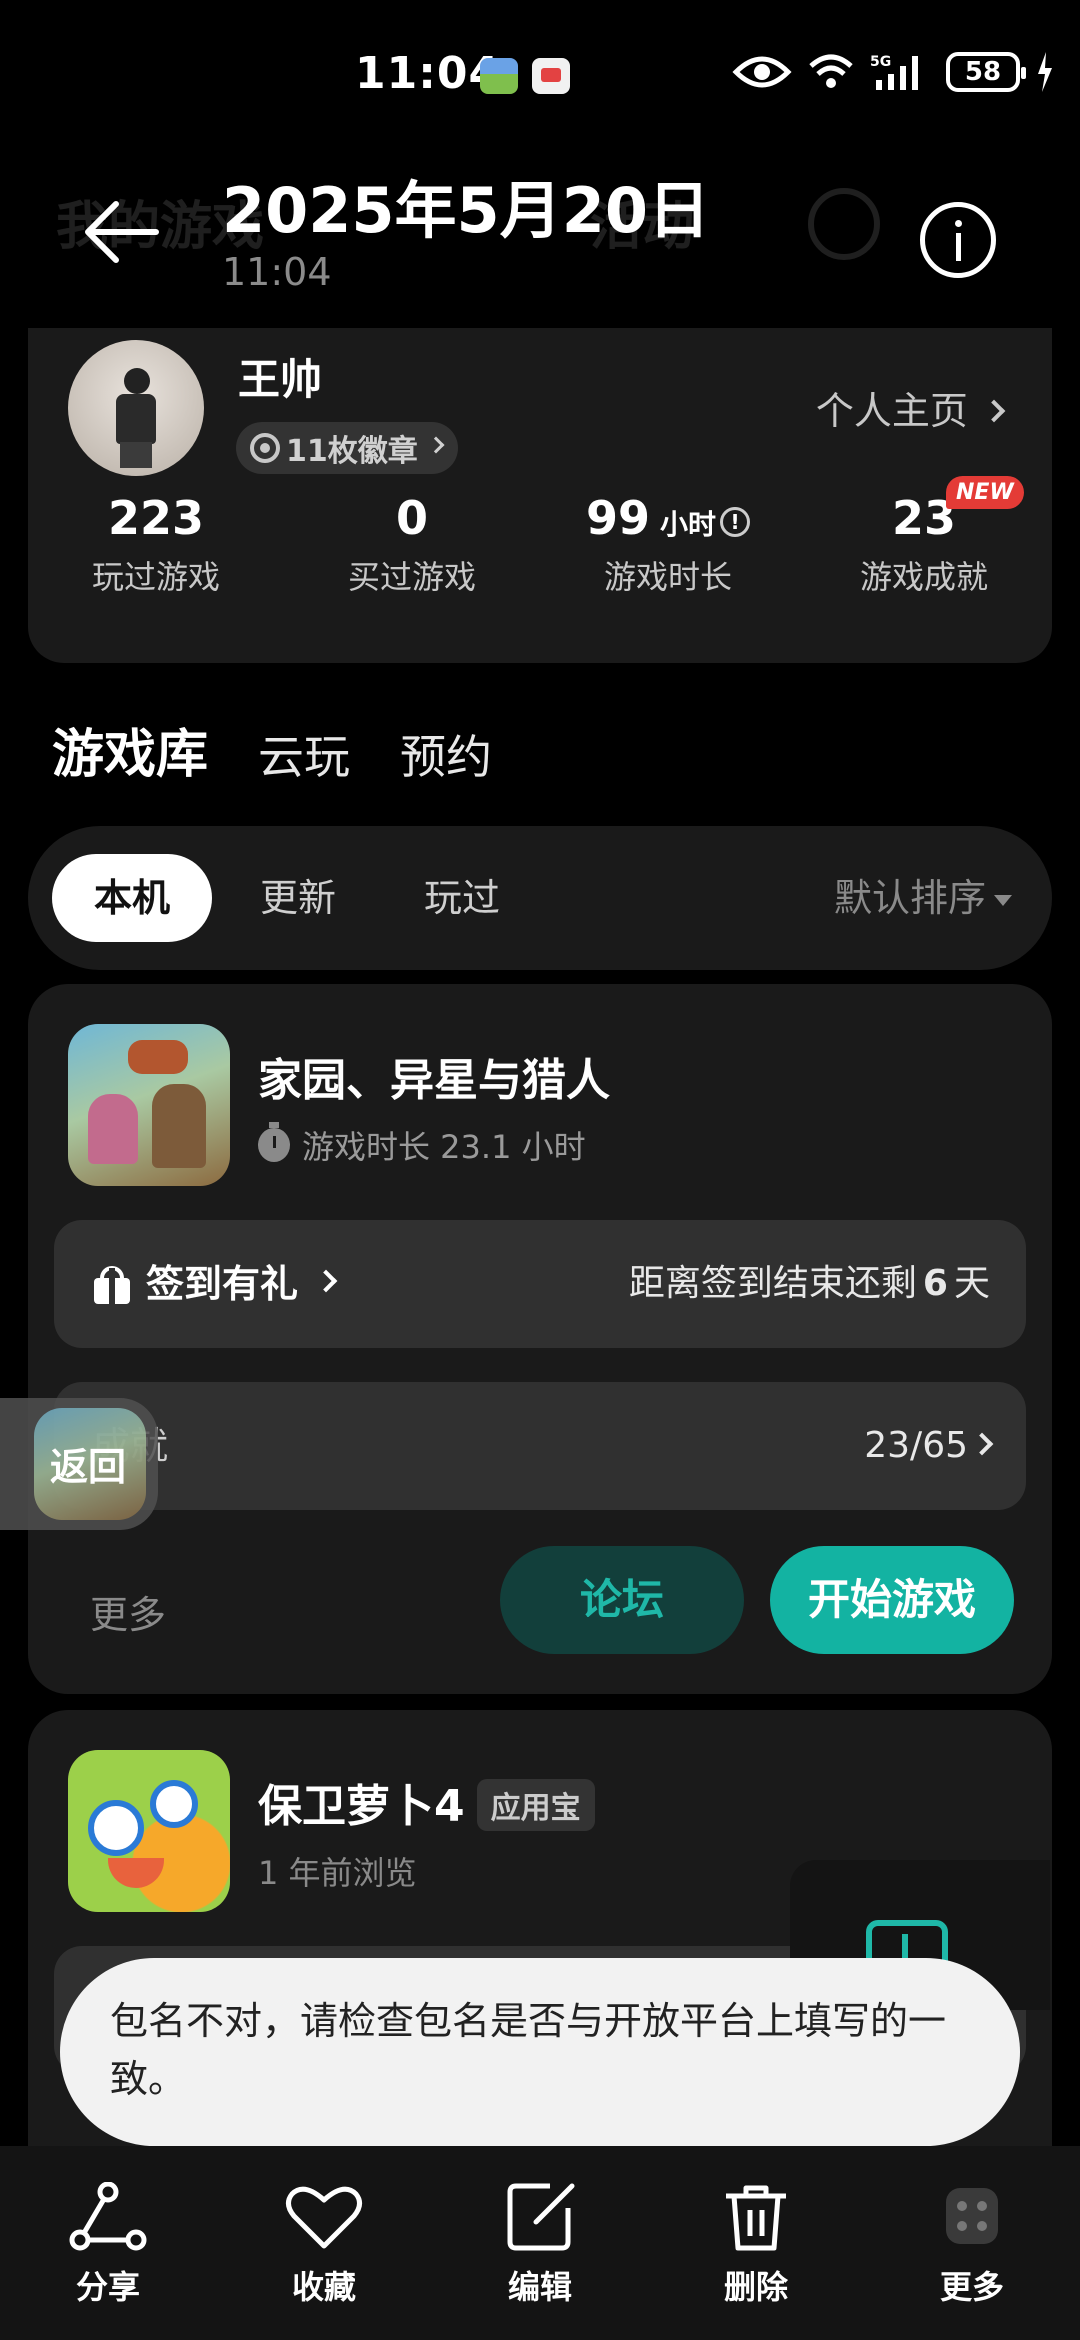 This screenshot has height=2340, width=1080. I want to click on battery-level: 58, so click(983, 72).